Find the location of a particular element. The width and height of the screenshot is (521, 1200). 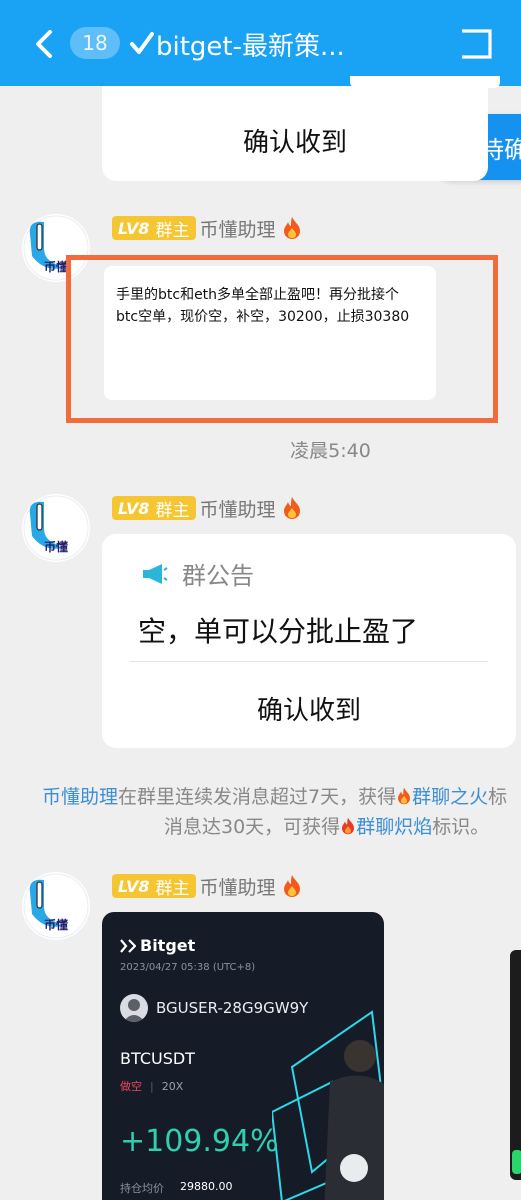

user-avatar is located at coordinates (134, 1008).